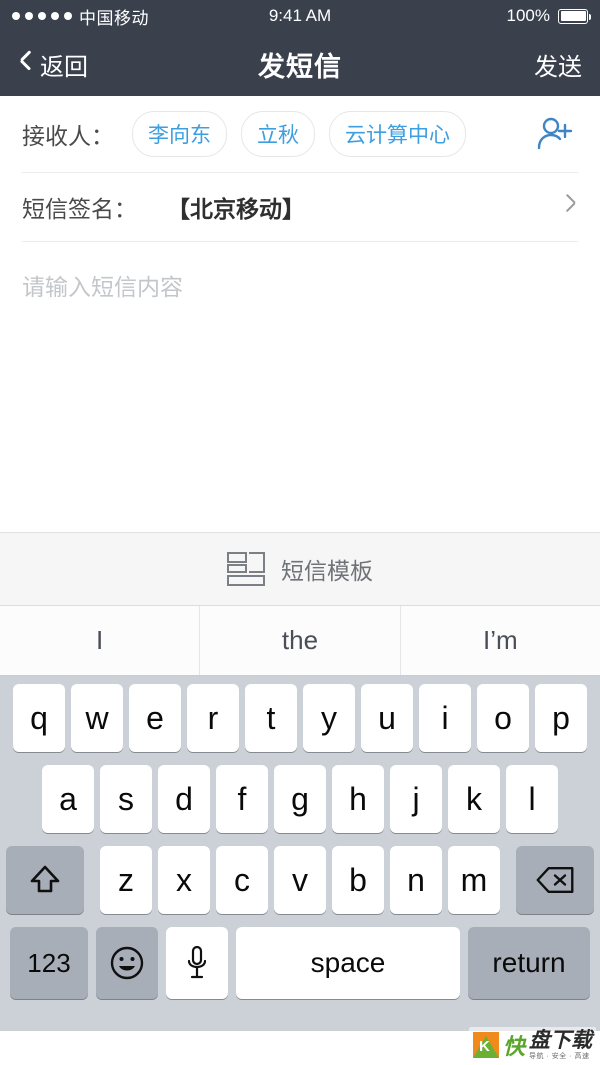  I want to click on backspace-icon, so click(555, 880).